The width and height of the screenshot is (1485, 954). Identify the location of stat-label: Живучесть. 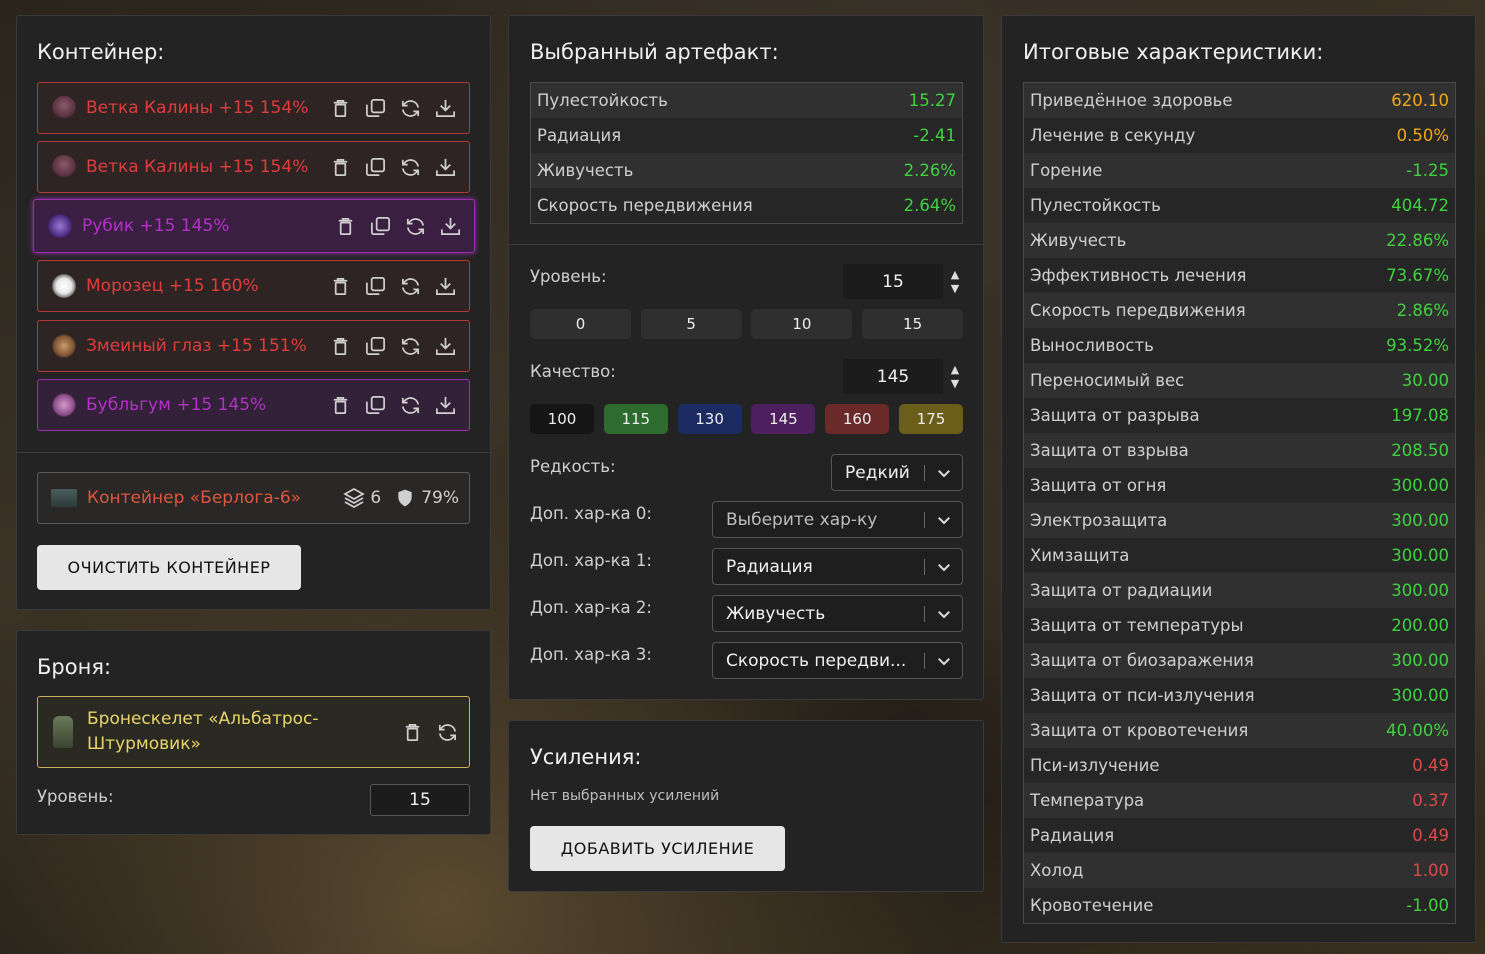
(1078, 240).